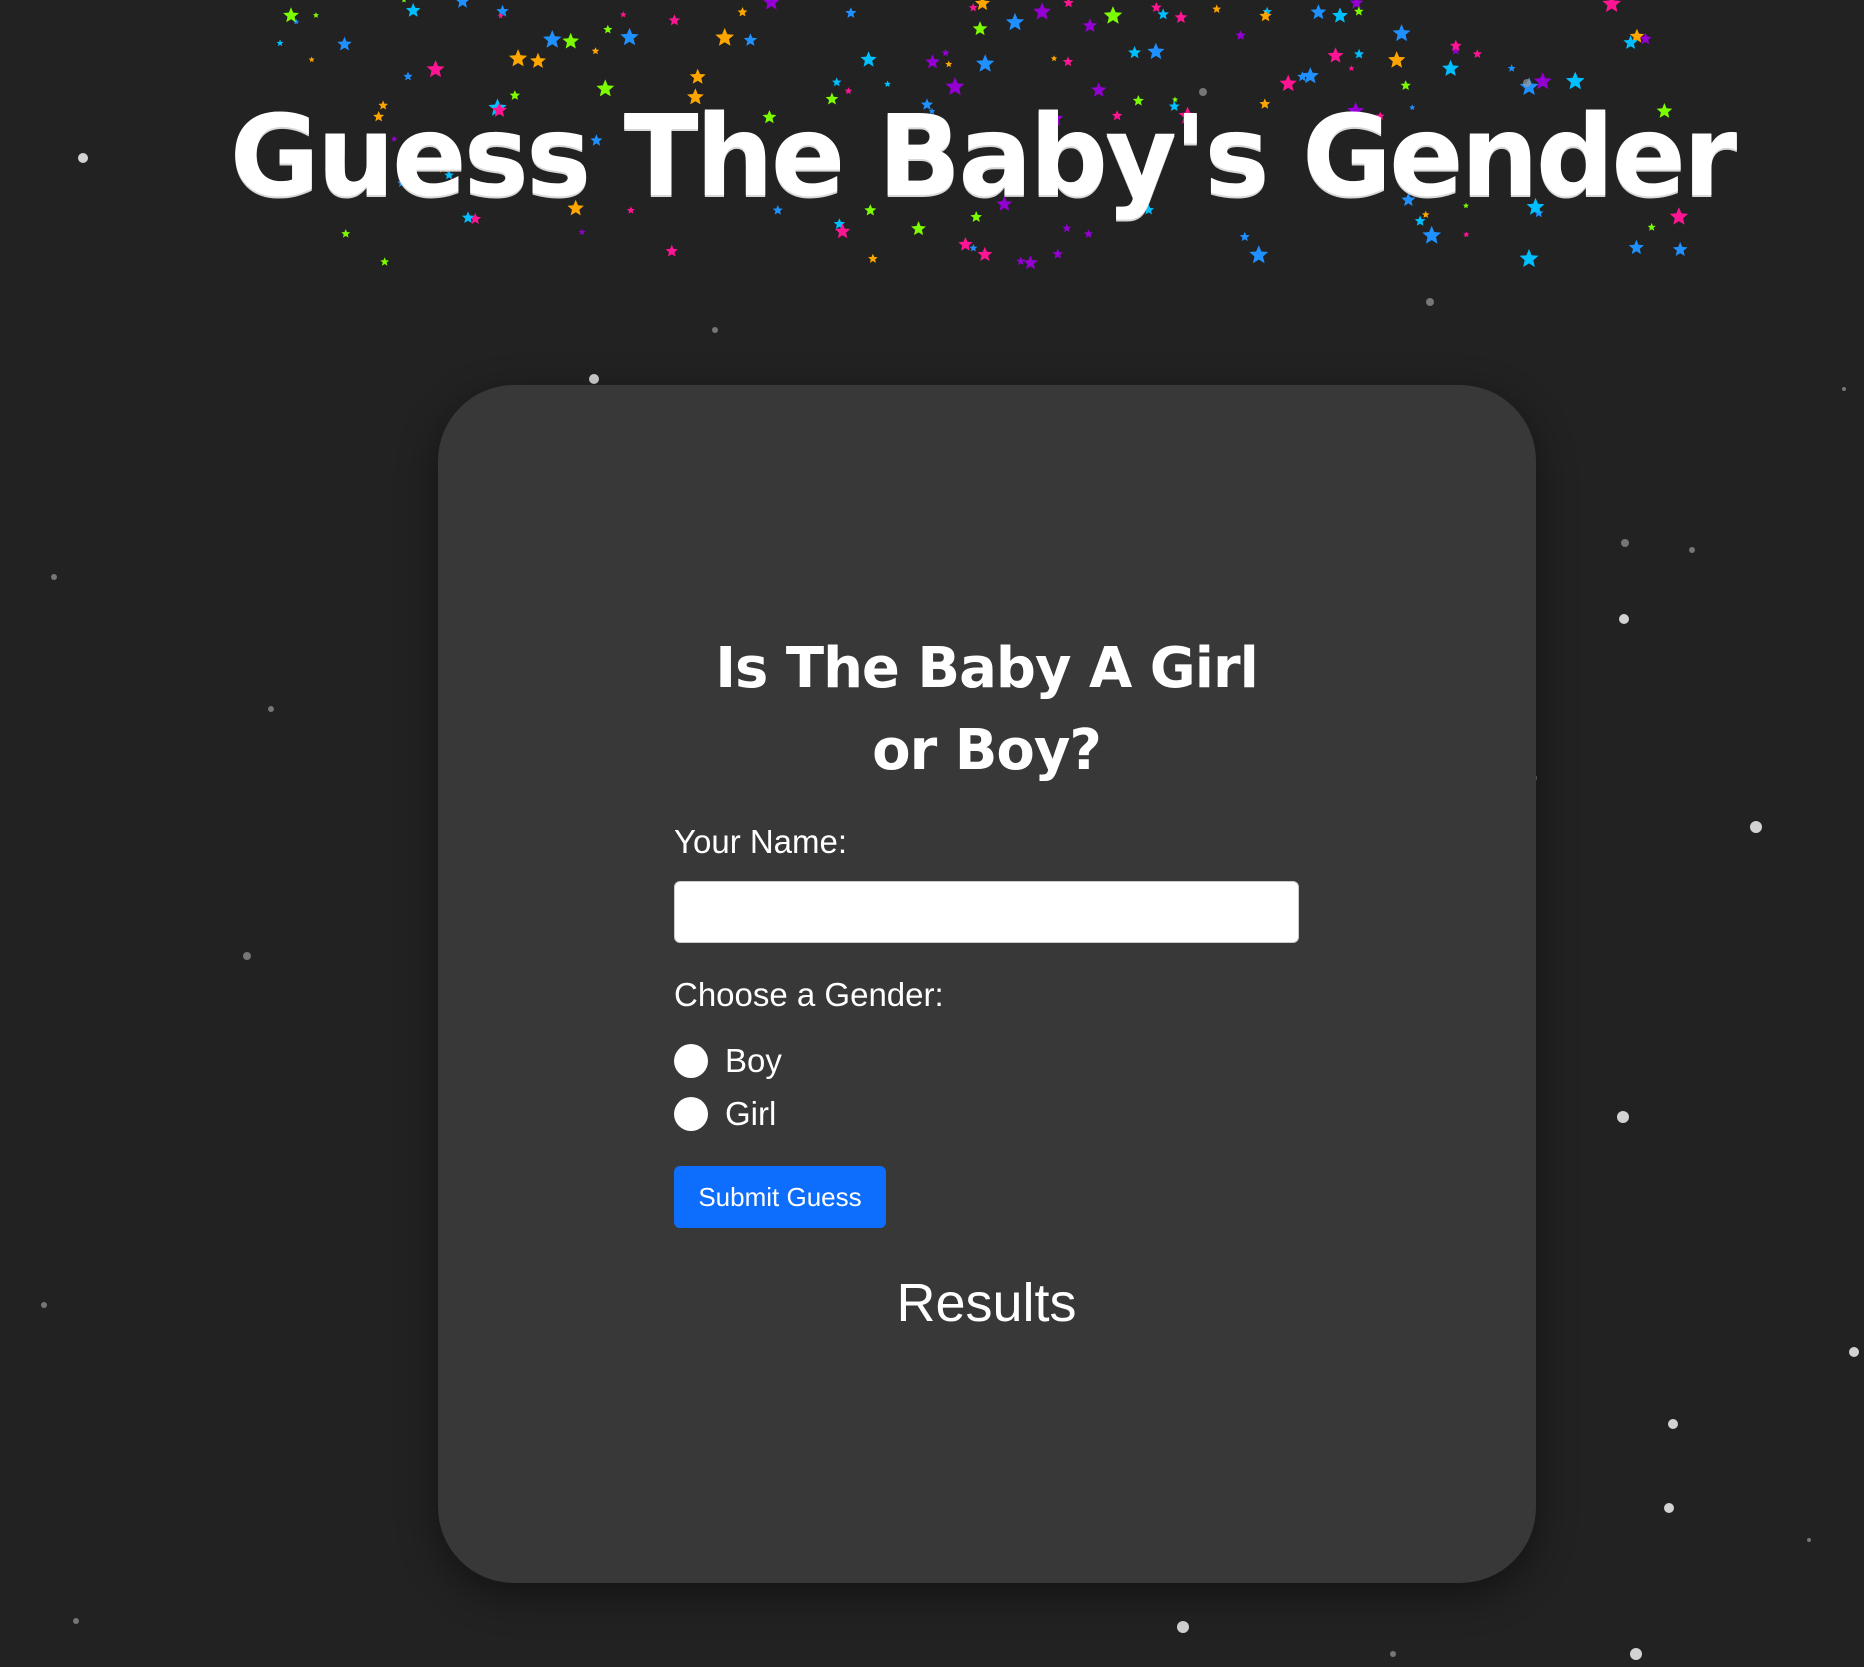  I want to click on radio-option-girl: Girl, so click(725, 1114).